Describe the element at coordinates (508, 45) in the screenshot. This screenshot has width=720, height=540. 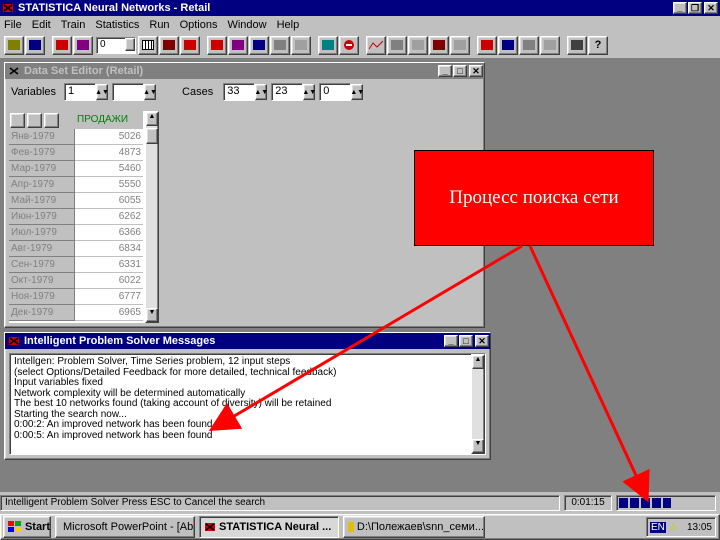
I see `weights-icon` at that location.